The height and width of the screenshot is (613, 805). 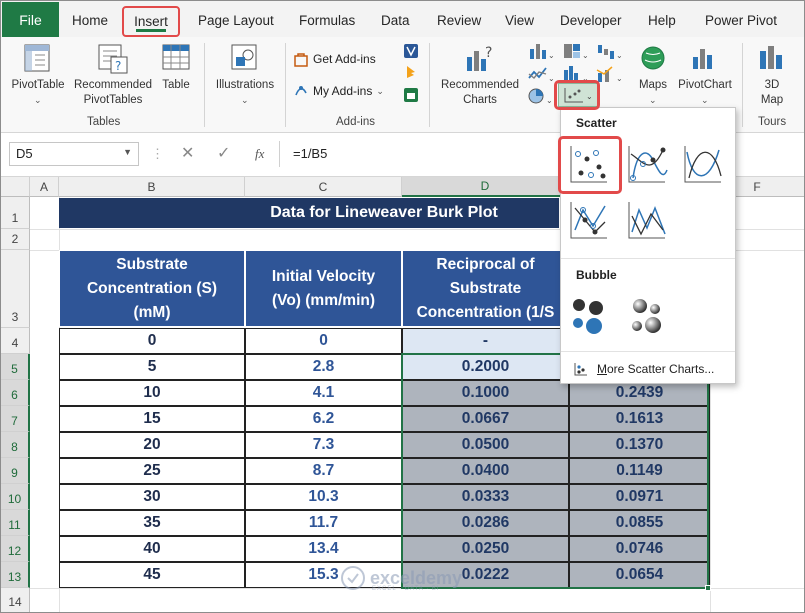 I want to click on insert-function-icon: fx, so click(x=259, y=154).